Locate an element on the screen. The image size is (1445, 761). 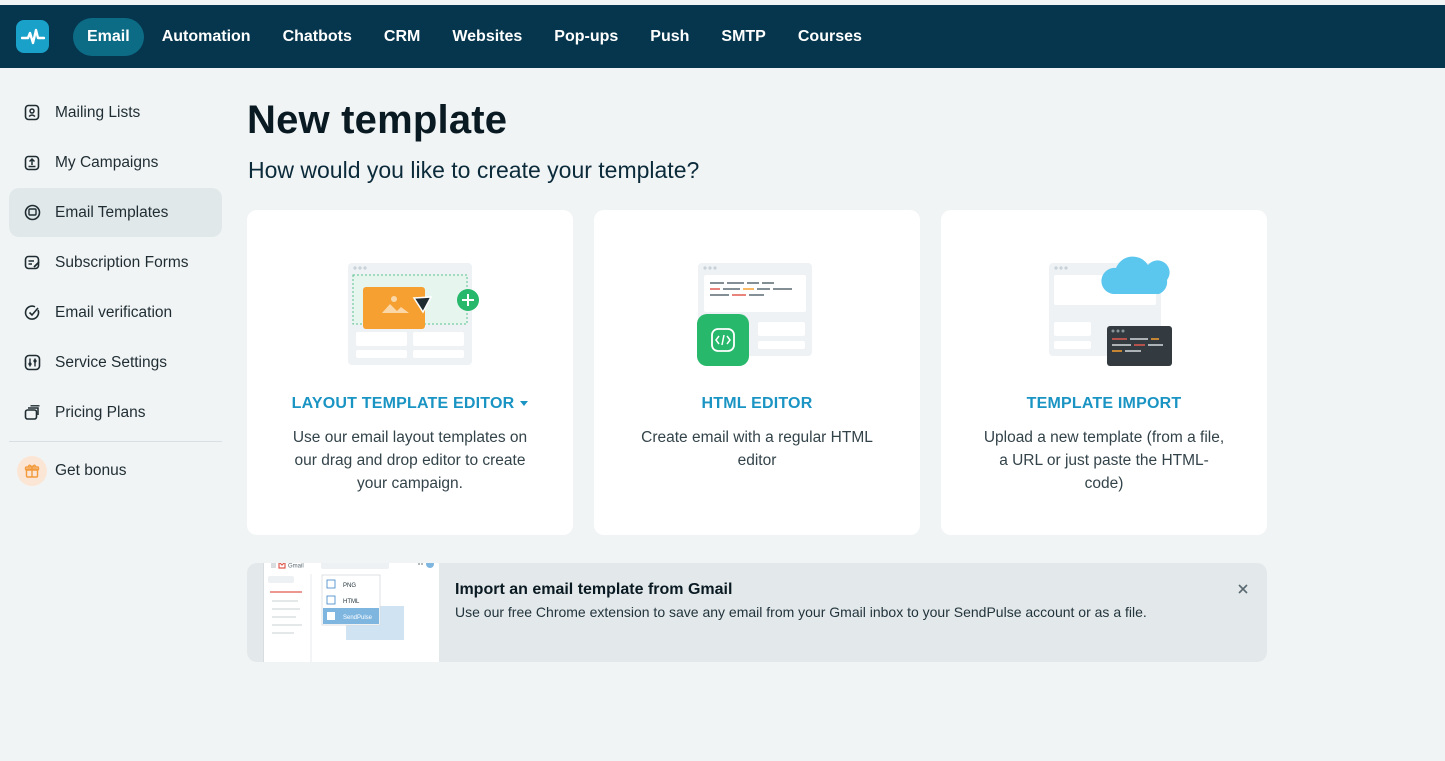
close-icon is located at coordinates (1243, 589).